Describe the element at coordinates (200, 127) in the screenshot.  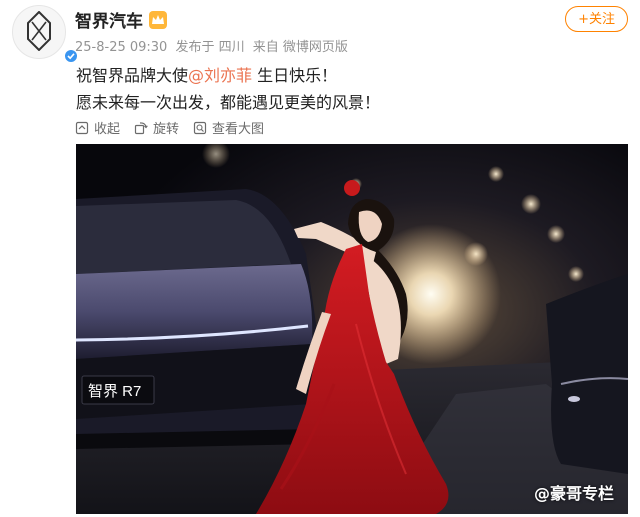
I see `zoom-icon` at that location.